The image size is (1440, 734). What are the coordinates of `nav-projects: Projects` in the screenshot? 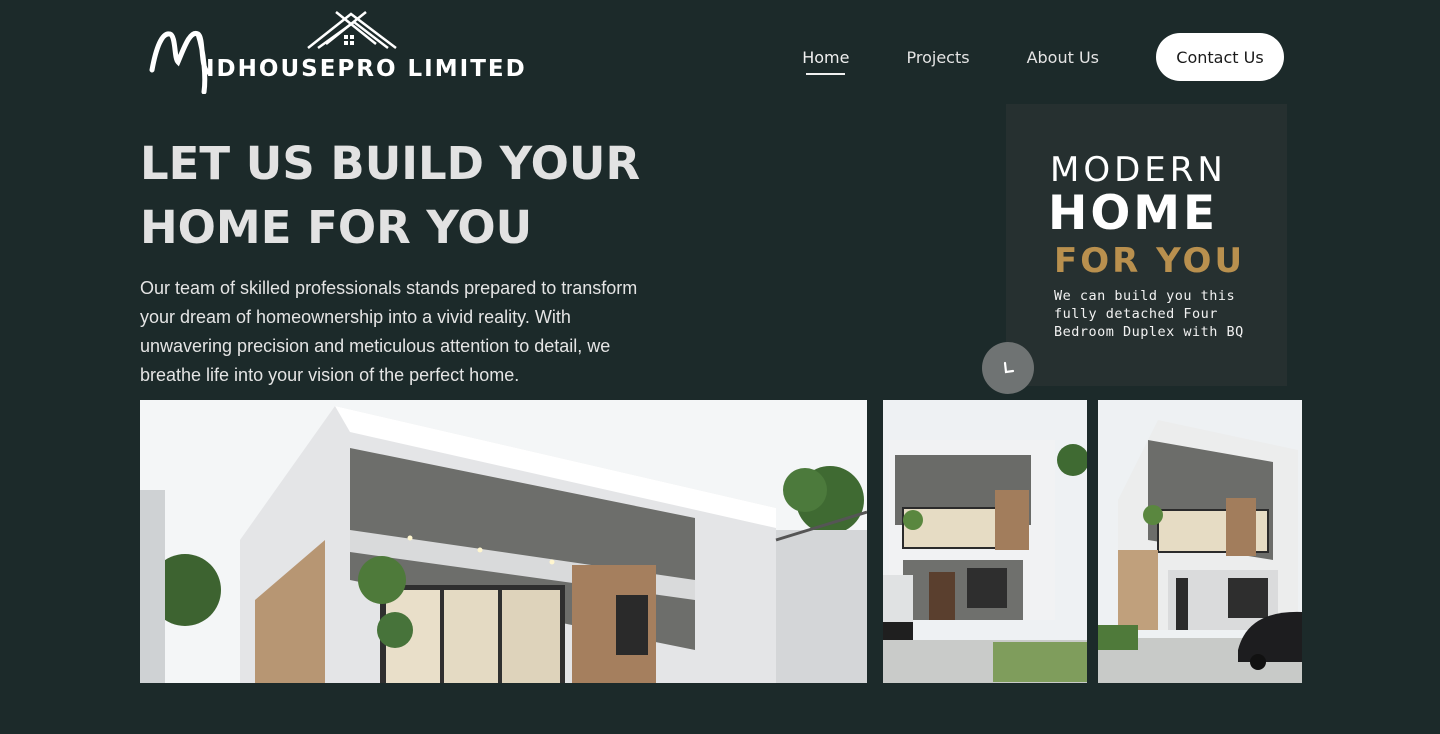 It's located at (937, 57).